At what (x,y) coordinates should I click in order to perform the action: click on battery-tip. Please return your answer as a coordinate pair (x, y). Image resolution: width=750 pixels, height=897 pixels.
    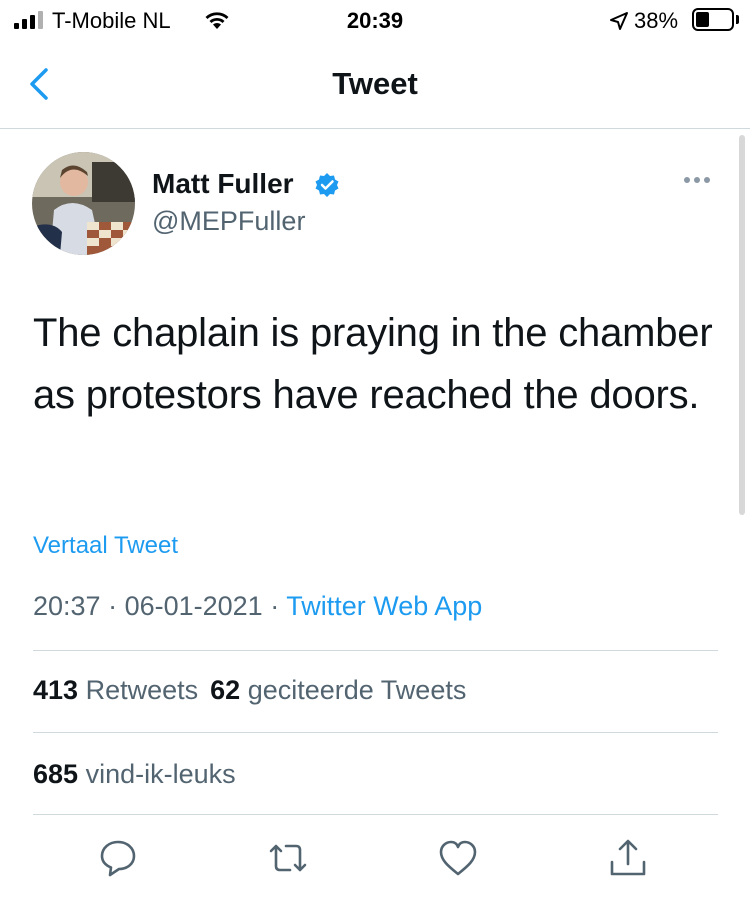
    Looking at the image, I should click on (737, 19).